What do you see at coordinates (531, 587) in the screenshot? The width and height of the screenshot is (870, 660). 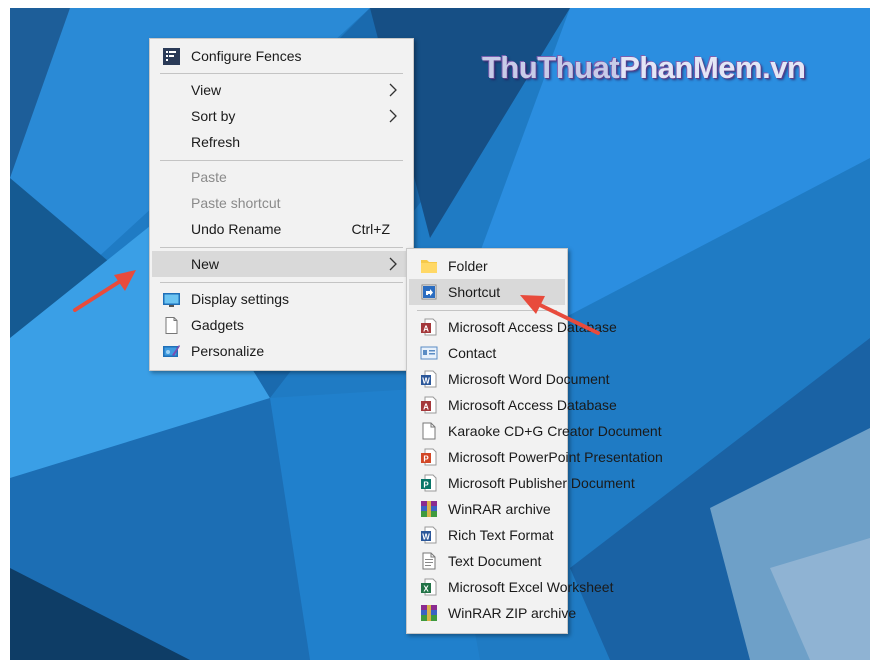 I see `submenu-item-label: Microsoft Excel Worksheet` at bounding box center [531, 587].